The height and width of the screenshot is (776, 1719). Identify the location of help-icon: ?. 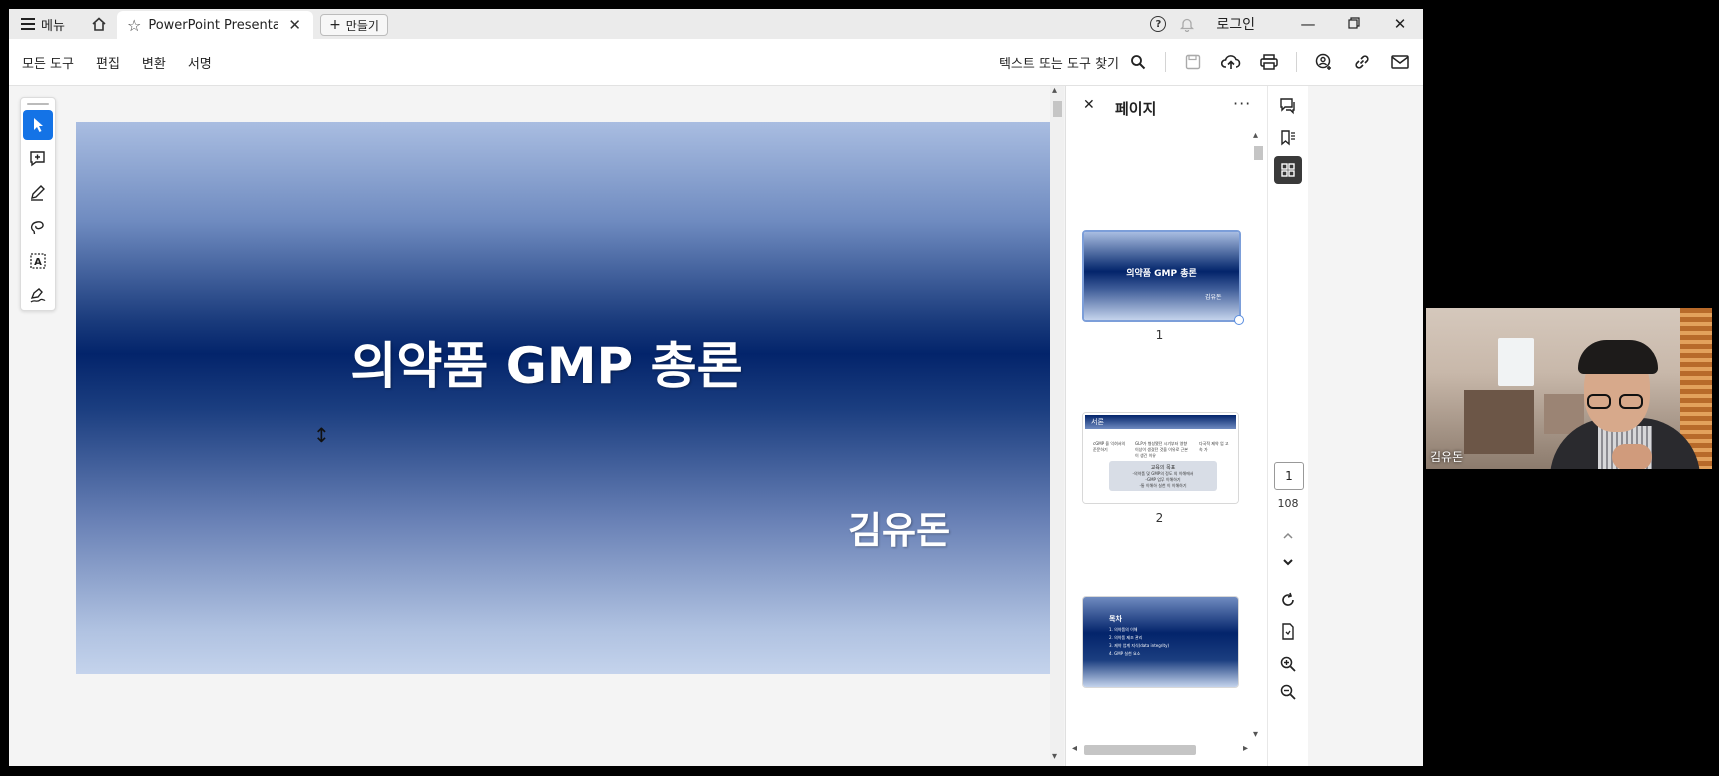
(1158, 24).